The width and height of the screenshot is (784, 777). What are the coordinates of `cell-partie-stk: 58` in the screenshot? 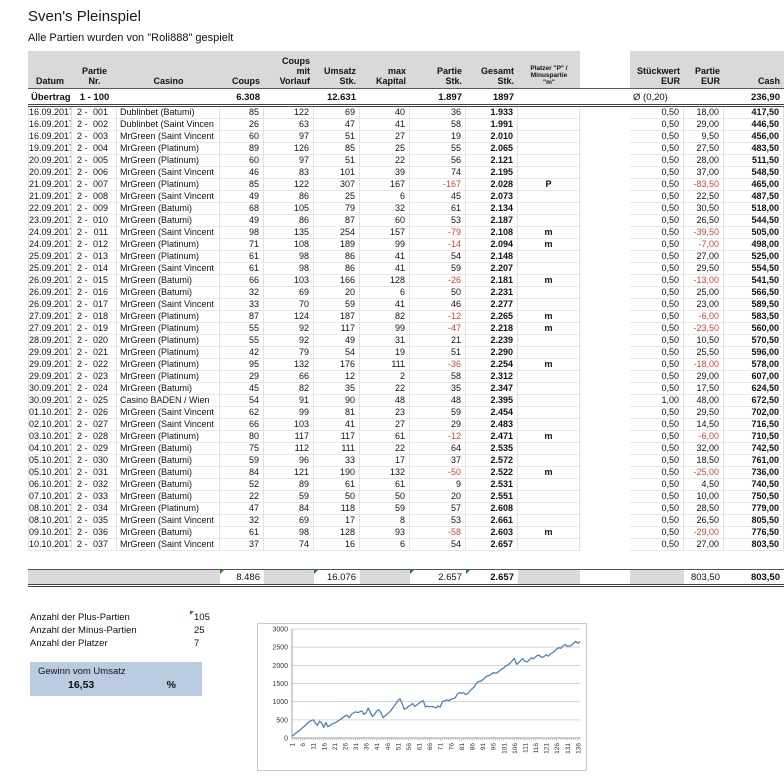 It's located at (438, 377).